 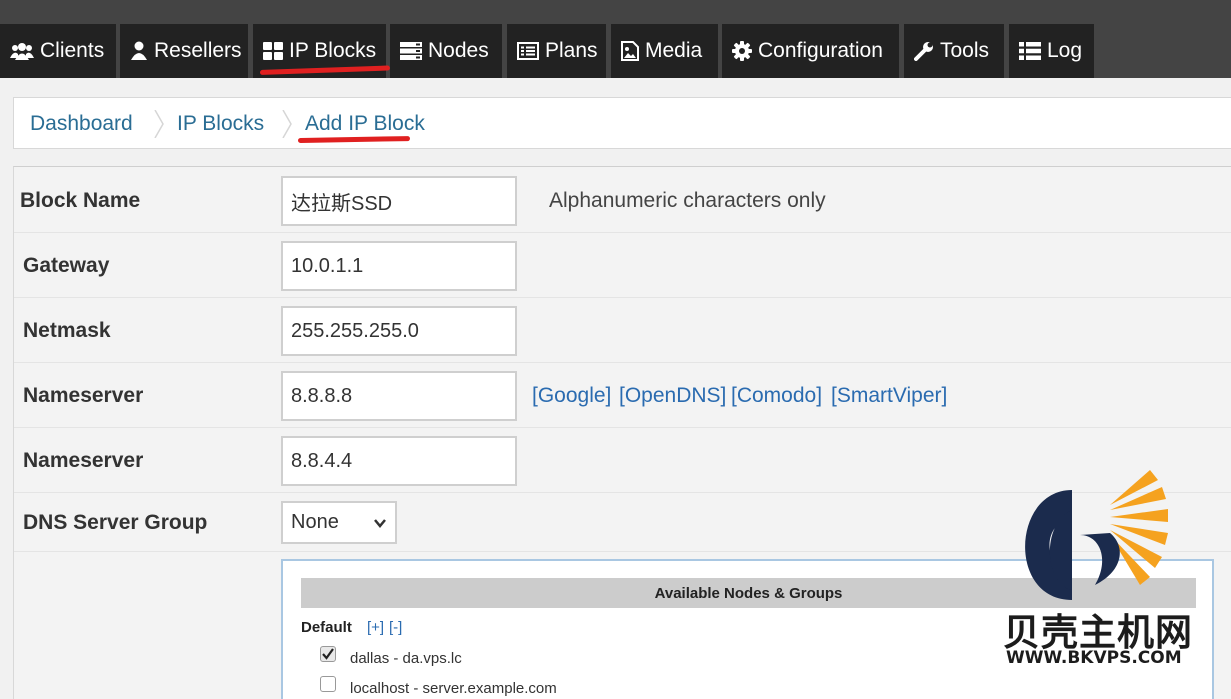 What do you see at coordinates (273, 51) in the screenshot?
I see `th-large-icon` at bounding box center [273, 51].